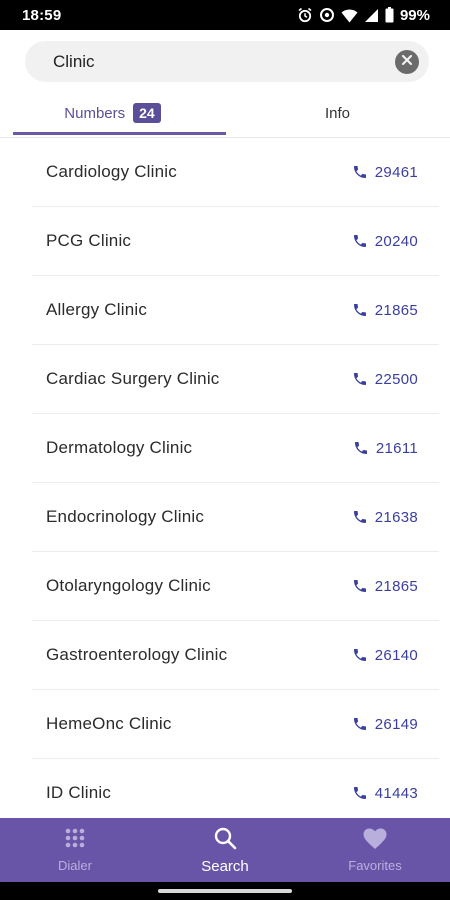 The image size is (450, 900). What do you see at coordinates (235, 788) in the screenshot?
I see `list-item: ID Clinic 41443` at bounding box center [235, 788].